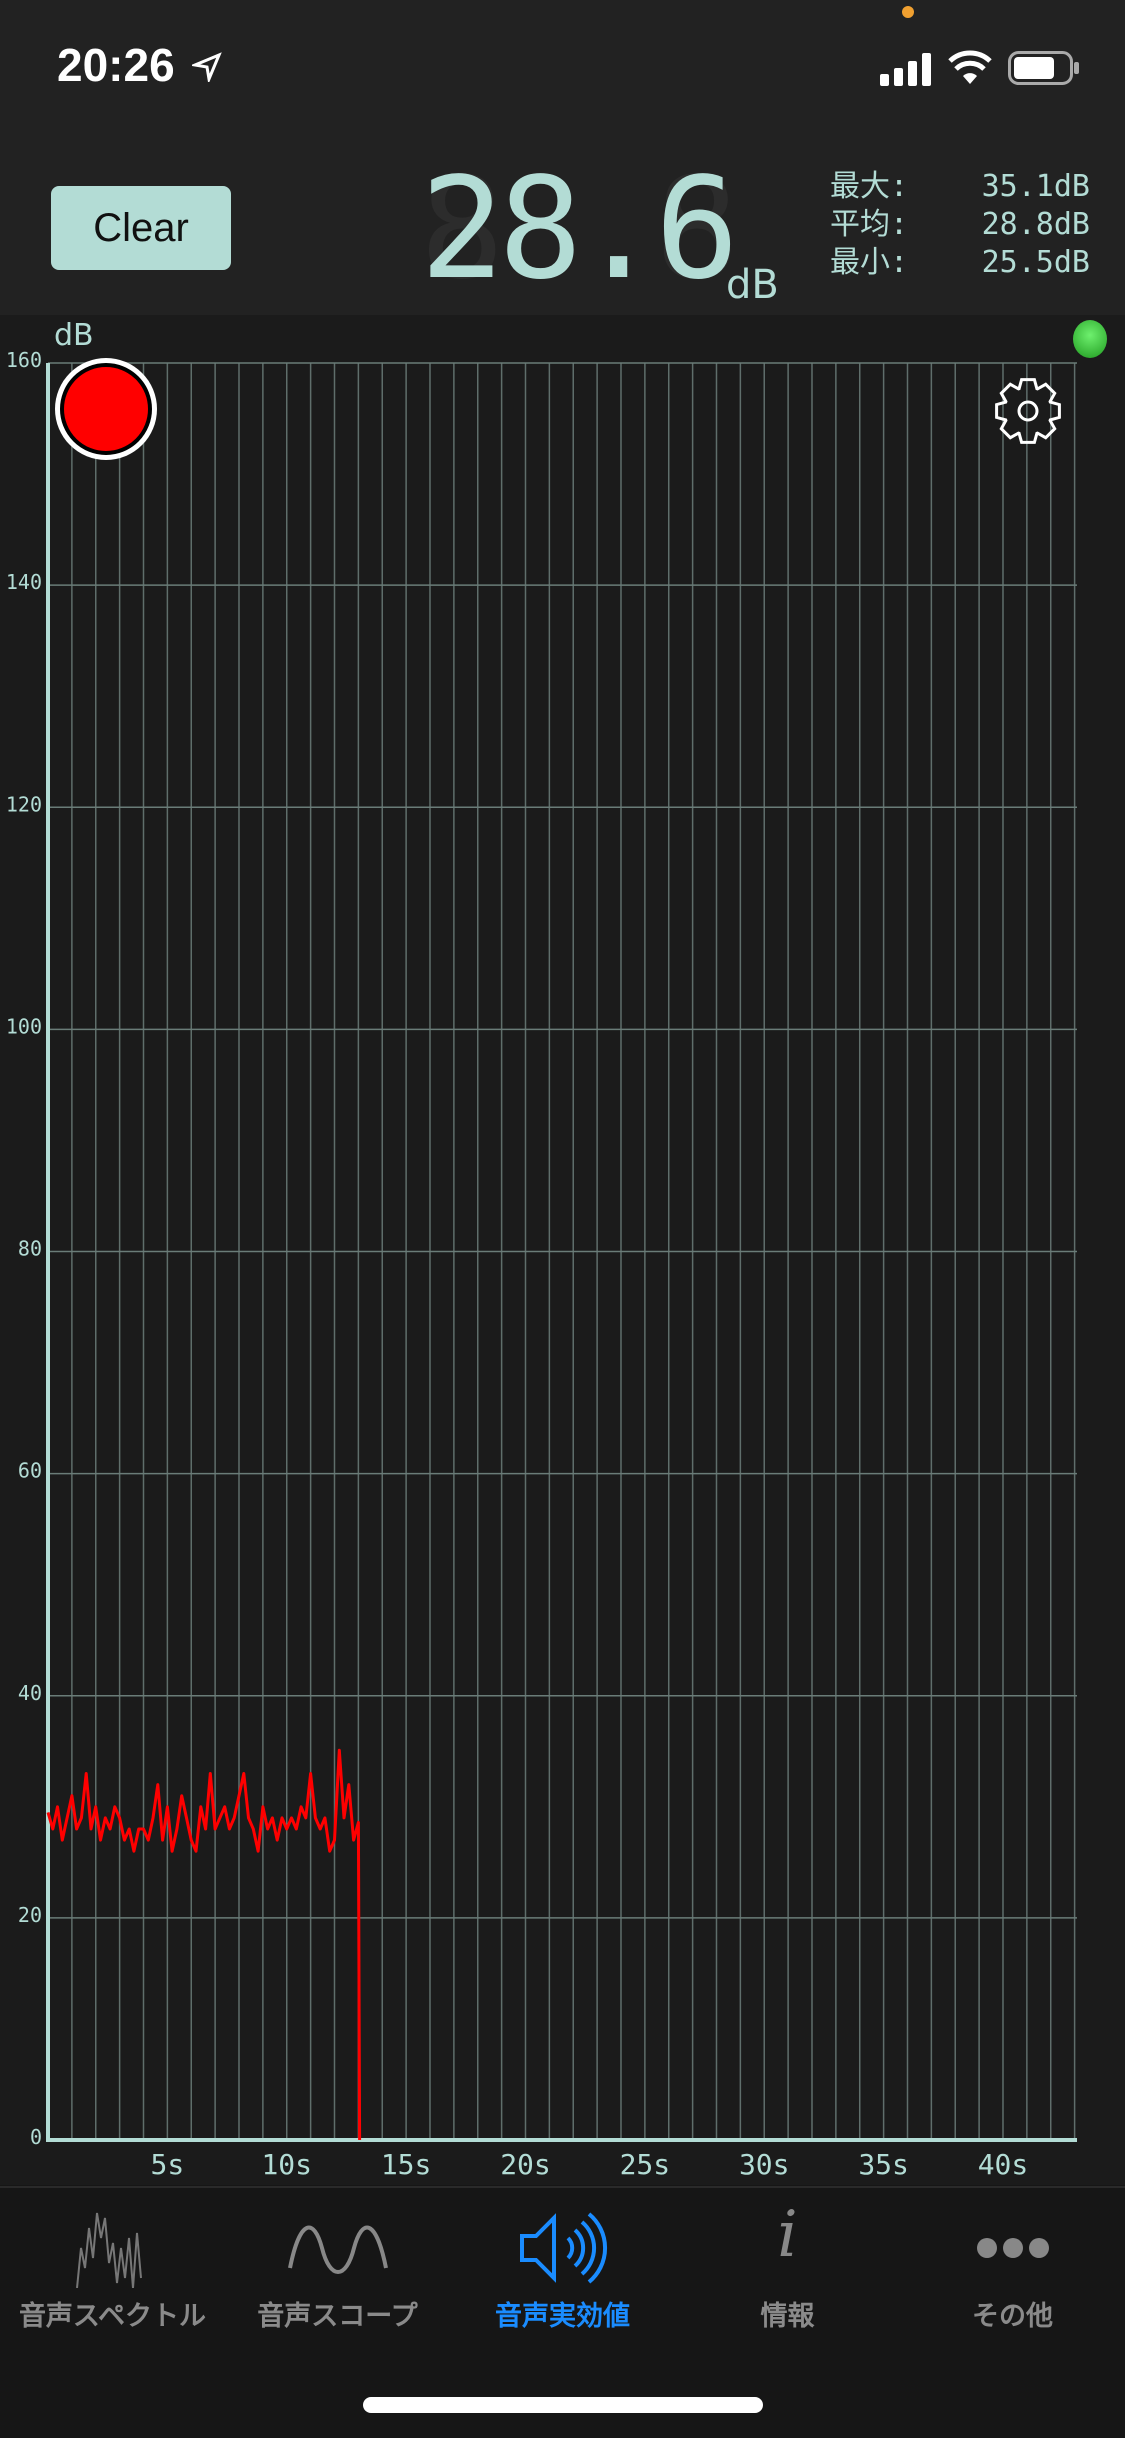 Image resolution: width=1125 pixels, height=2438 pixels. What do you see at coordinates (337, 2249) in the screenshot?
I see `sine-wave-icon` at bounding box center [337, 2249].